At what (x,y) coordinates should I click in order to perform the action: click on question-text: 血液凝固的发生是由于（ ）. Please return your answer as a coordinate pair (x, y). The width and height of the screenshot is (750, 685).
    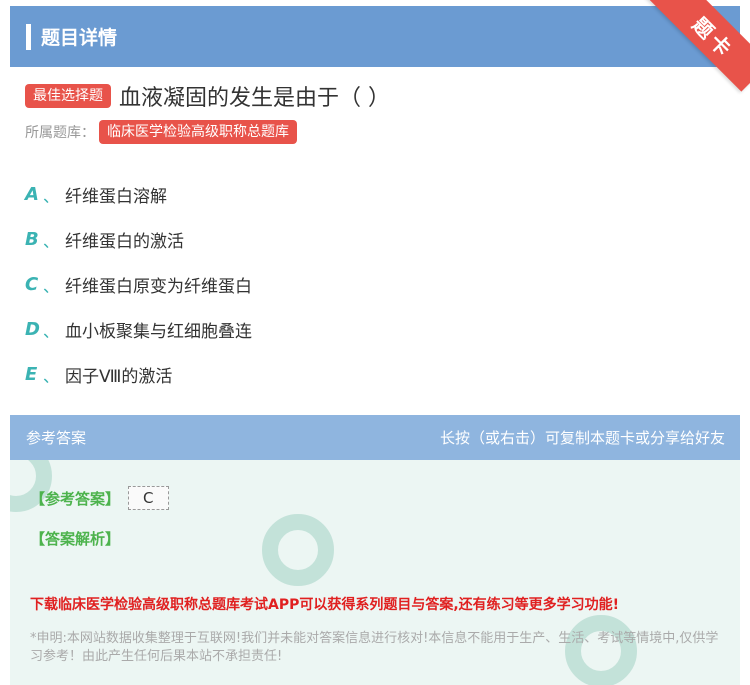
    Looking at the image, I should click on (254, 98).